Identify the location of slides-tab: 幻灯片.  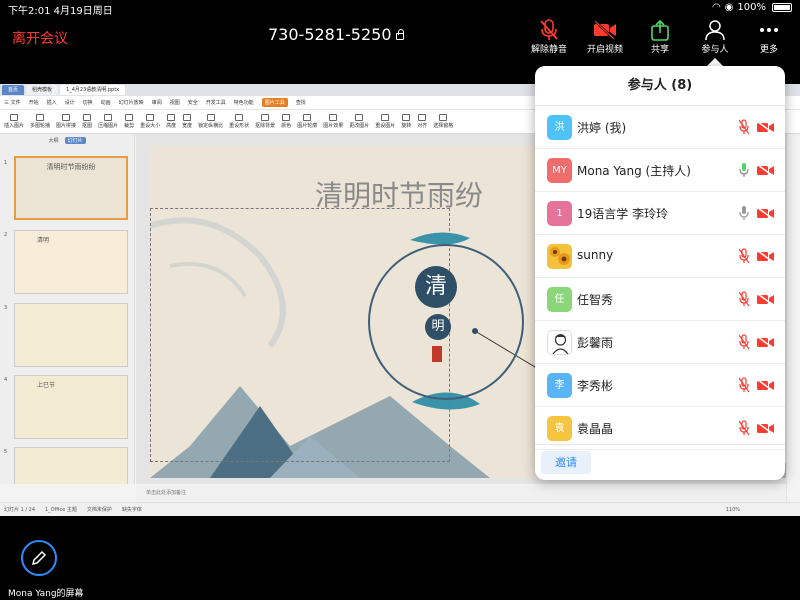
(75, 140).